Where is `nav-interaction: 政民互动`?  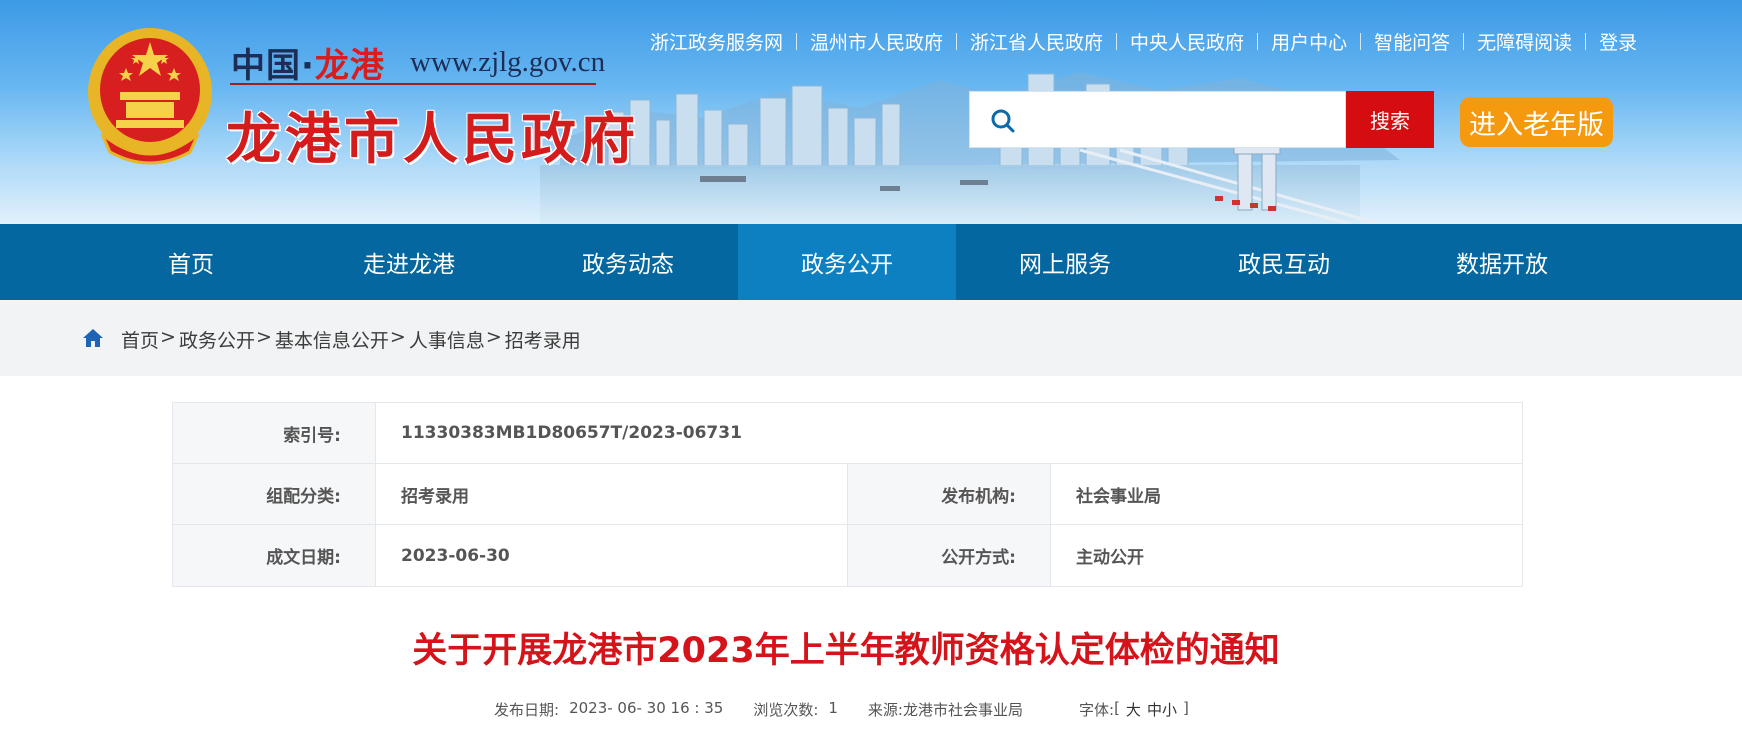 nav-interaction: 政民互动 is located at coordinates (1284, 262).